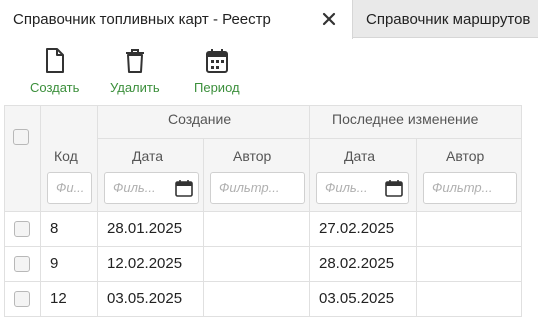  Describe the element at coordinates (54, 228) in the screenshot. I see `row-code: 8` at that location.